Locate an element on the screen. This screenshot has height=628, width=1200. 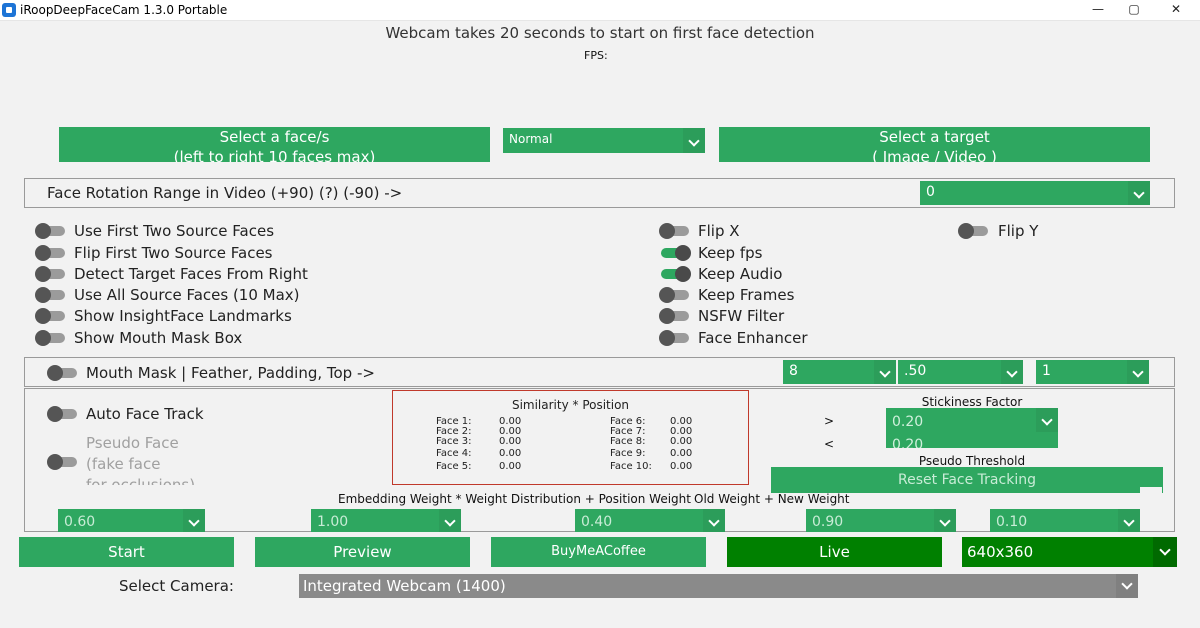
select-face-line1: Select a face/s is located at coordinates (274, 137).